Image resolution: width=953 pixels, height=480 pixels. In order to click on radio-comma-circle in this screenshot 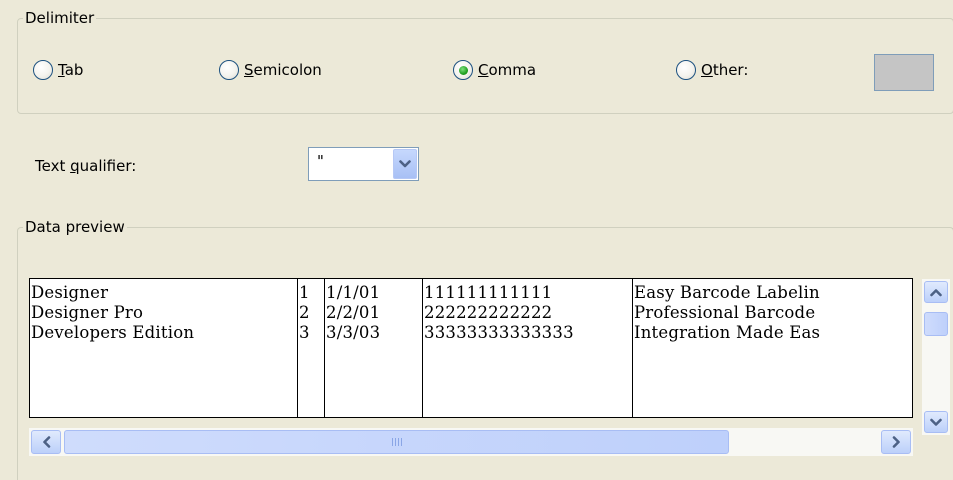, I will do `click(463, 70)`.